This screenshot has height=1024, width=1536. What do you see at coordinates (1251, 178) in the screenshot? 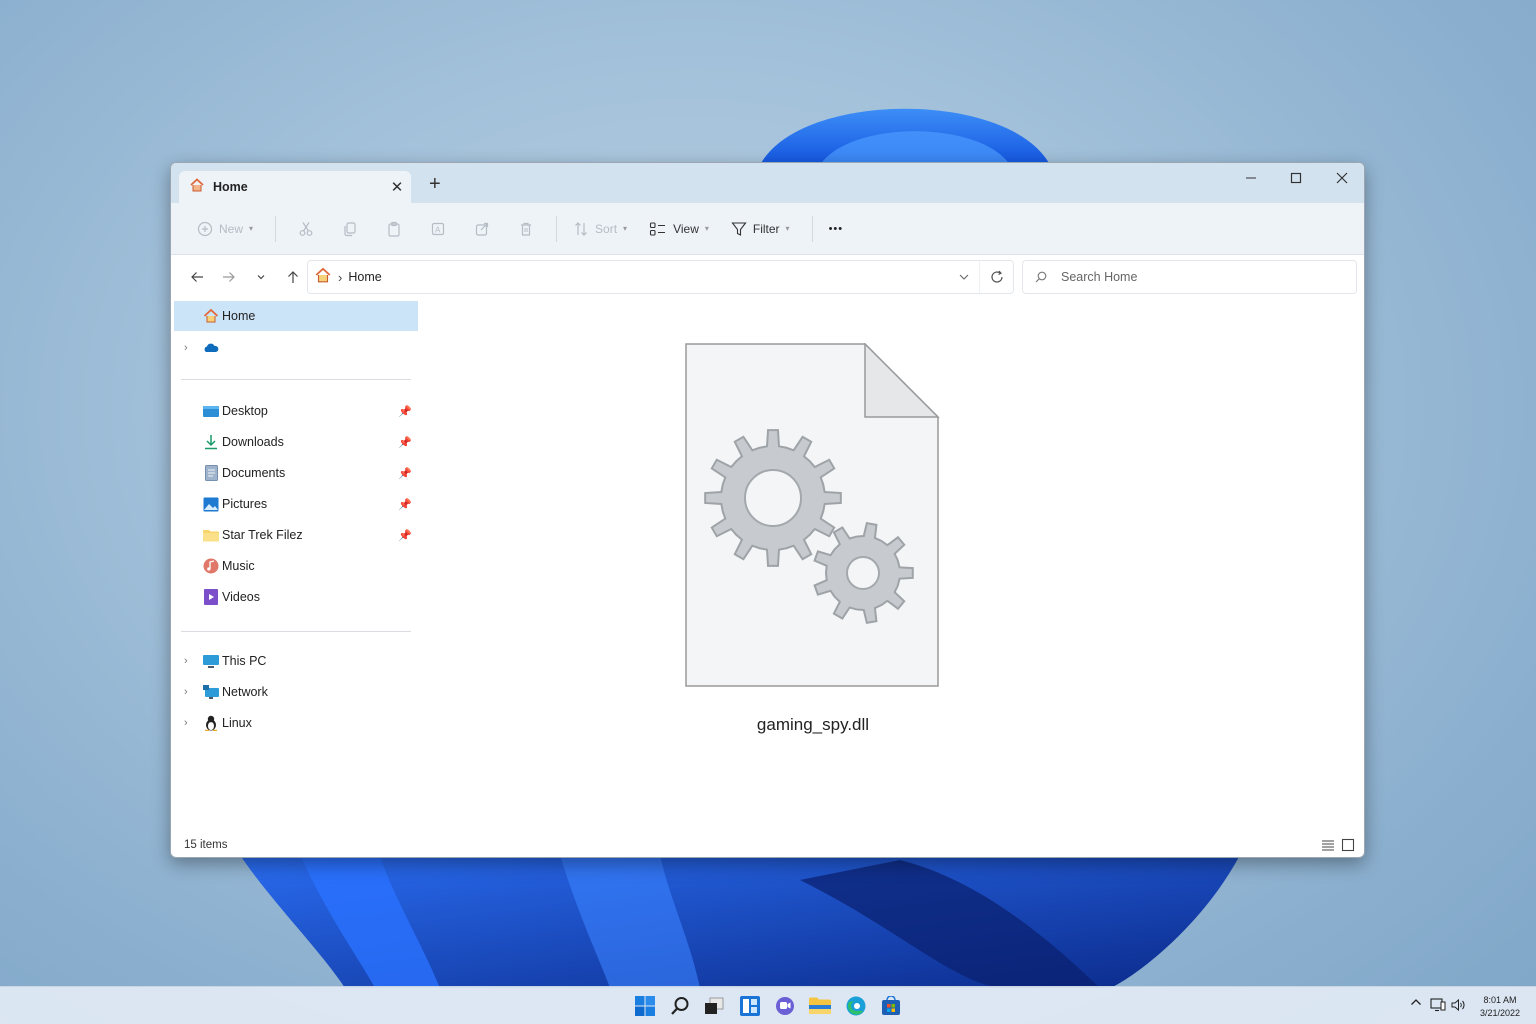
I see `minimize-button` at bounding box center [1251, 178].